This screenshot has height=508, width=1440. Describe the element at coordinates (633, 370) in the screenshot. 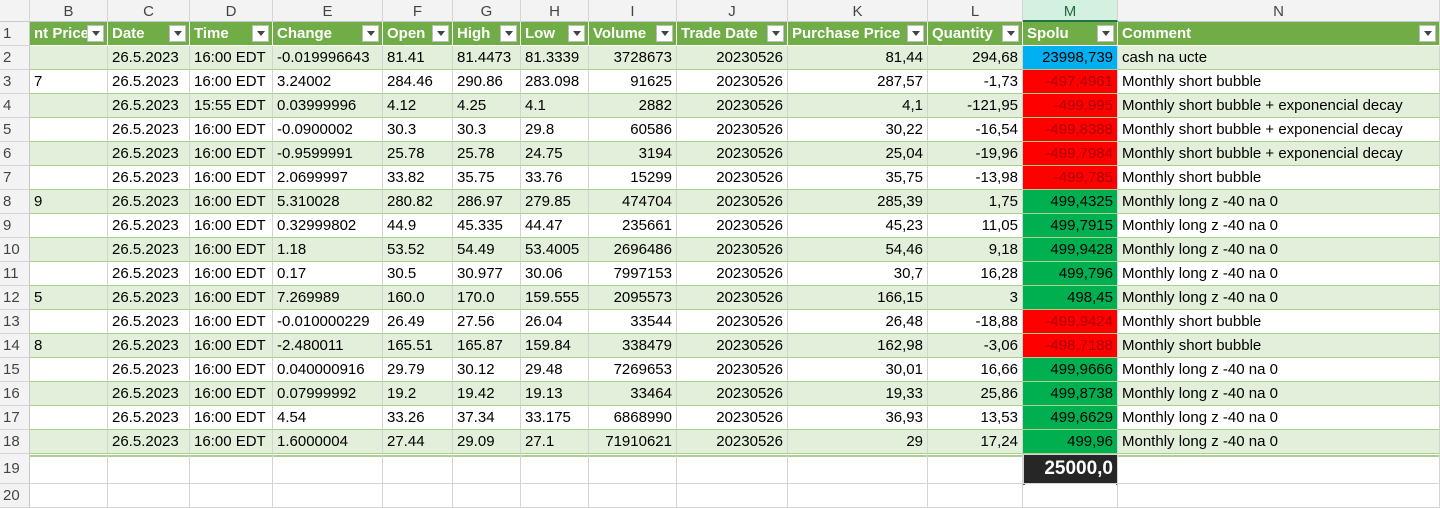

I see `cell-volume: 7269653` at that location.